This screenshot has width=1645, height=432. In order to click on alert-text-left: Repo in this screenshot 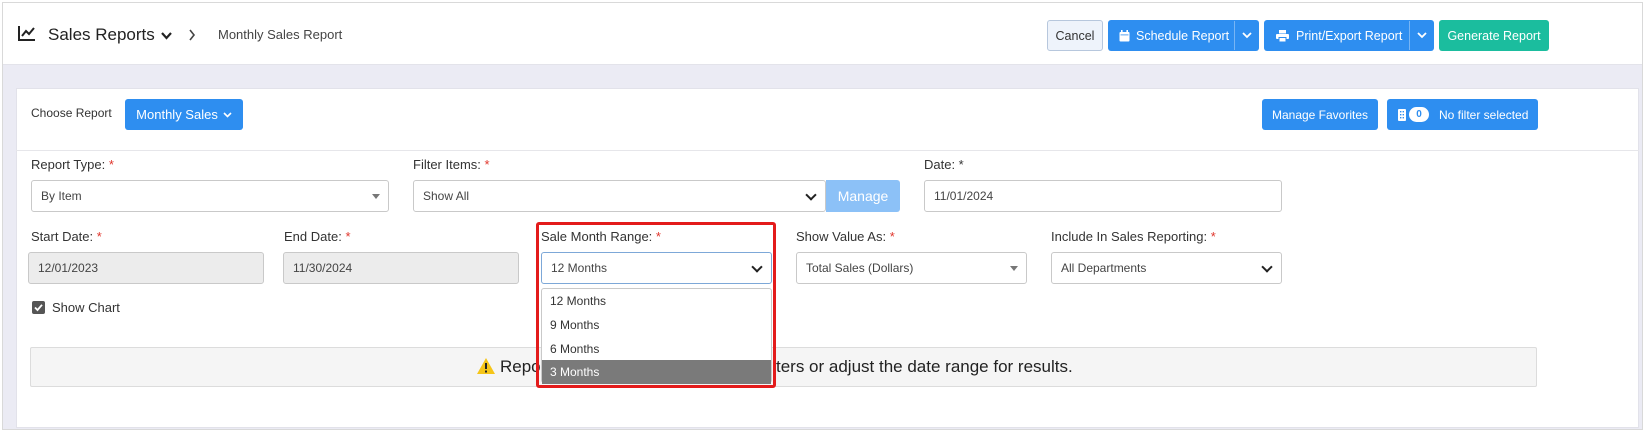, I will do `click(520, 366)`.